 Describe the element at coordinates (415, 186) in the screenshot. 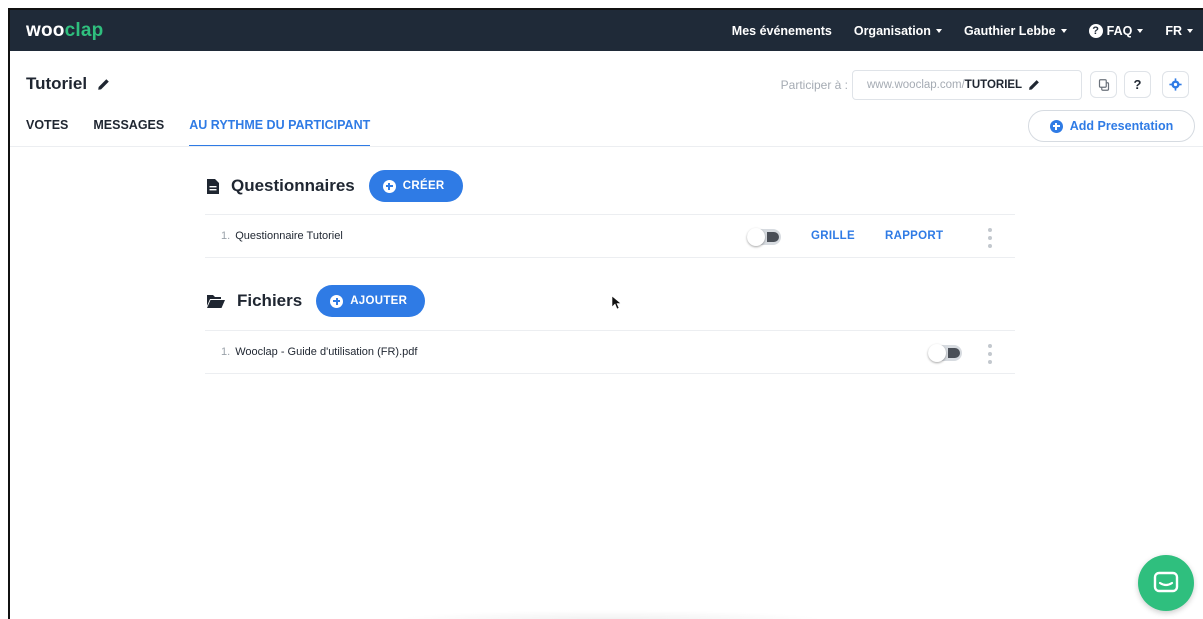

I see `create-questionnaire-button: CRÉER` at that location.